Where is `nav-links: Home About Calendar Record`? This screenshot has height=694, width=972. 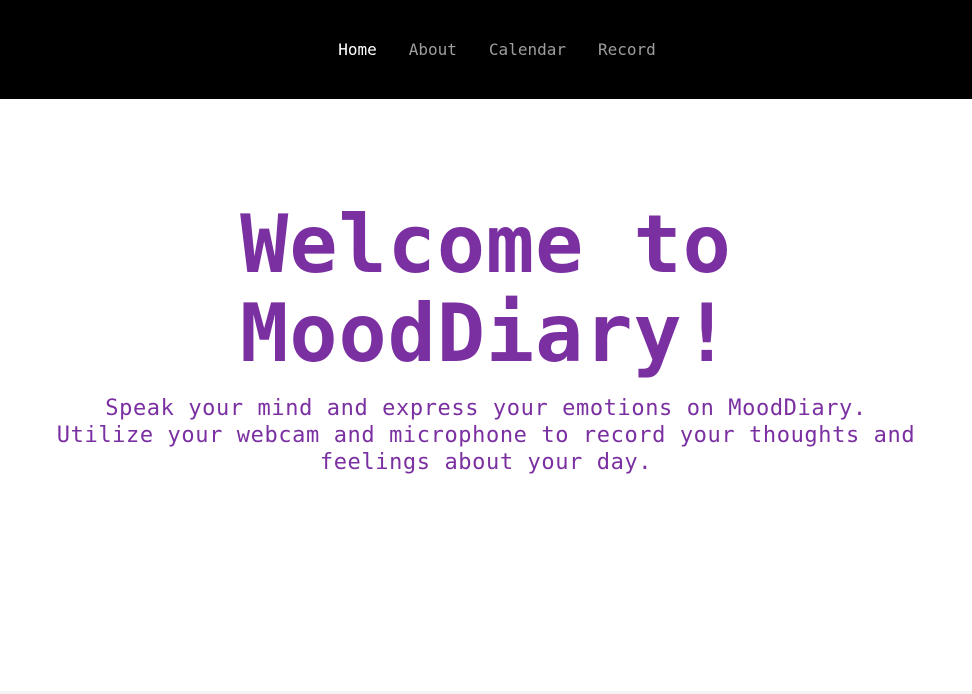 nav-links: Home About Calendar Record is located at coordinates (497, 49).